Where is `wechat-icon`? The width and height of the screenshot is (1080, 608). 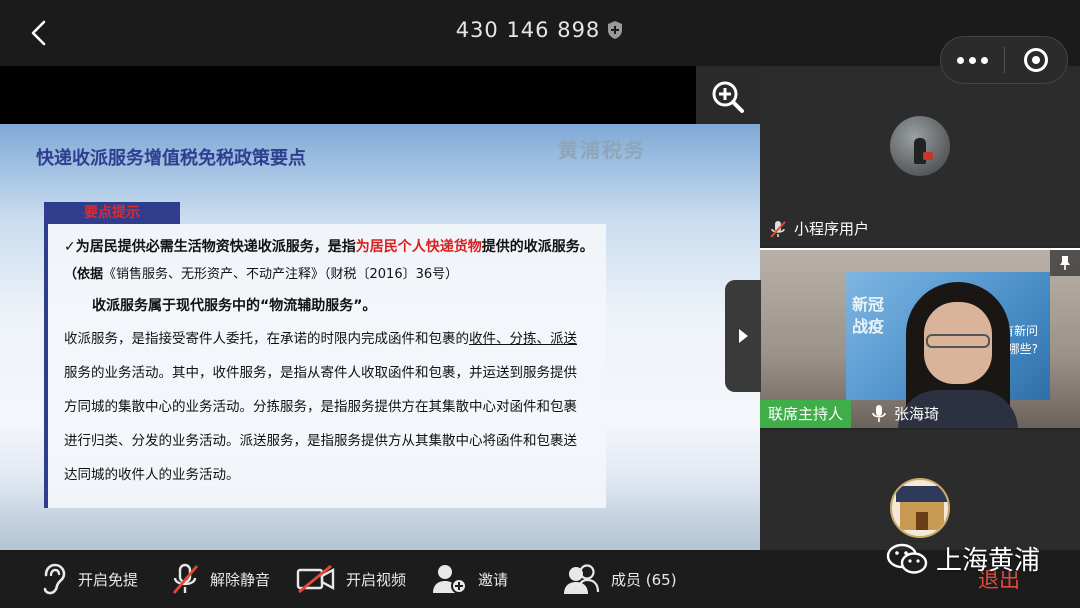
wechat-icon is located at coordinates (907, 558).